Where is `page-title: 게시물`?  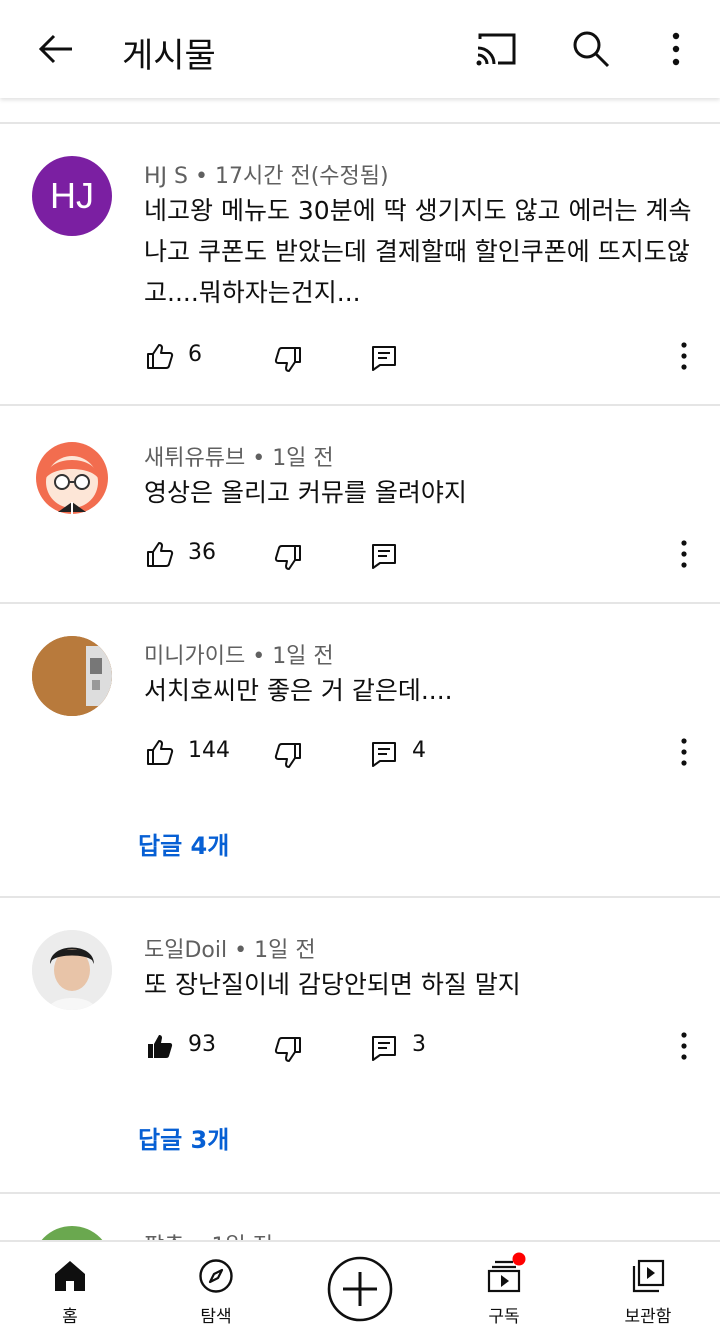
page-title: 게시물 is located at coordinates (169, 56).